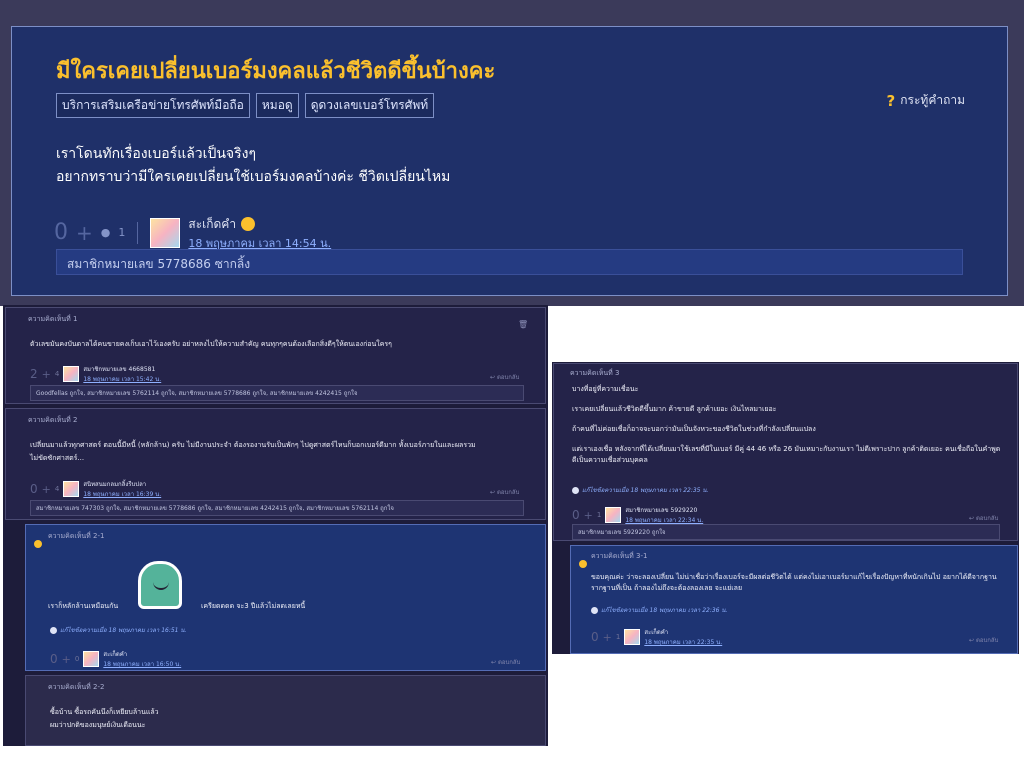 The height and width of the screenshot is (772, 1024). I want to click on post-date: 18 พฤษภาคม เวลา 16:50 น., so click(142, 664).